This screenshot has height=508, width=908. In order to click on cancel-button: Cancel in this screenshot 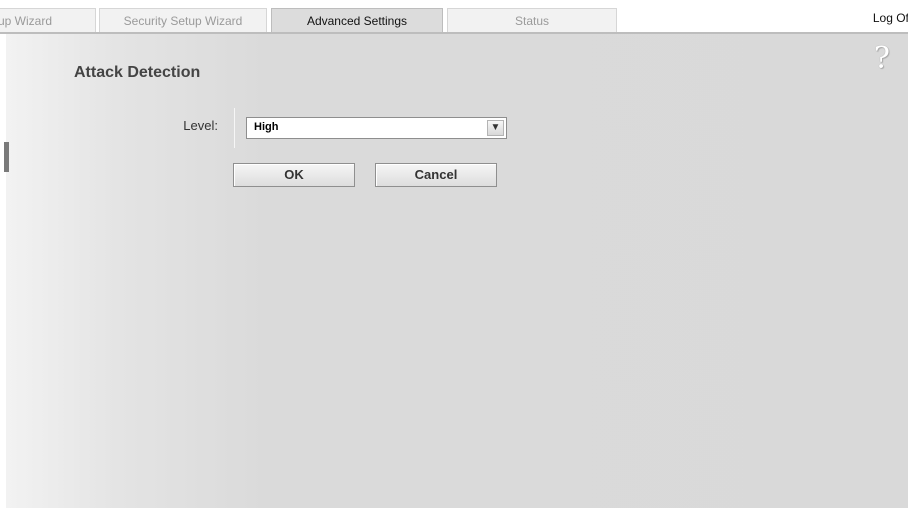, I will do `click(436, 175)`.